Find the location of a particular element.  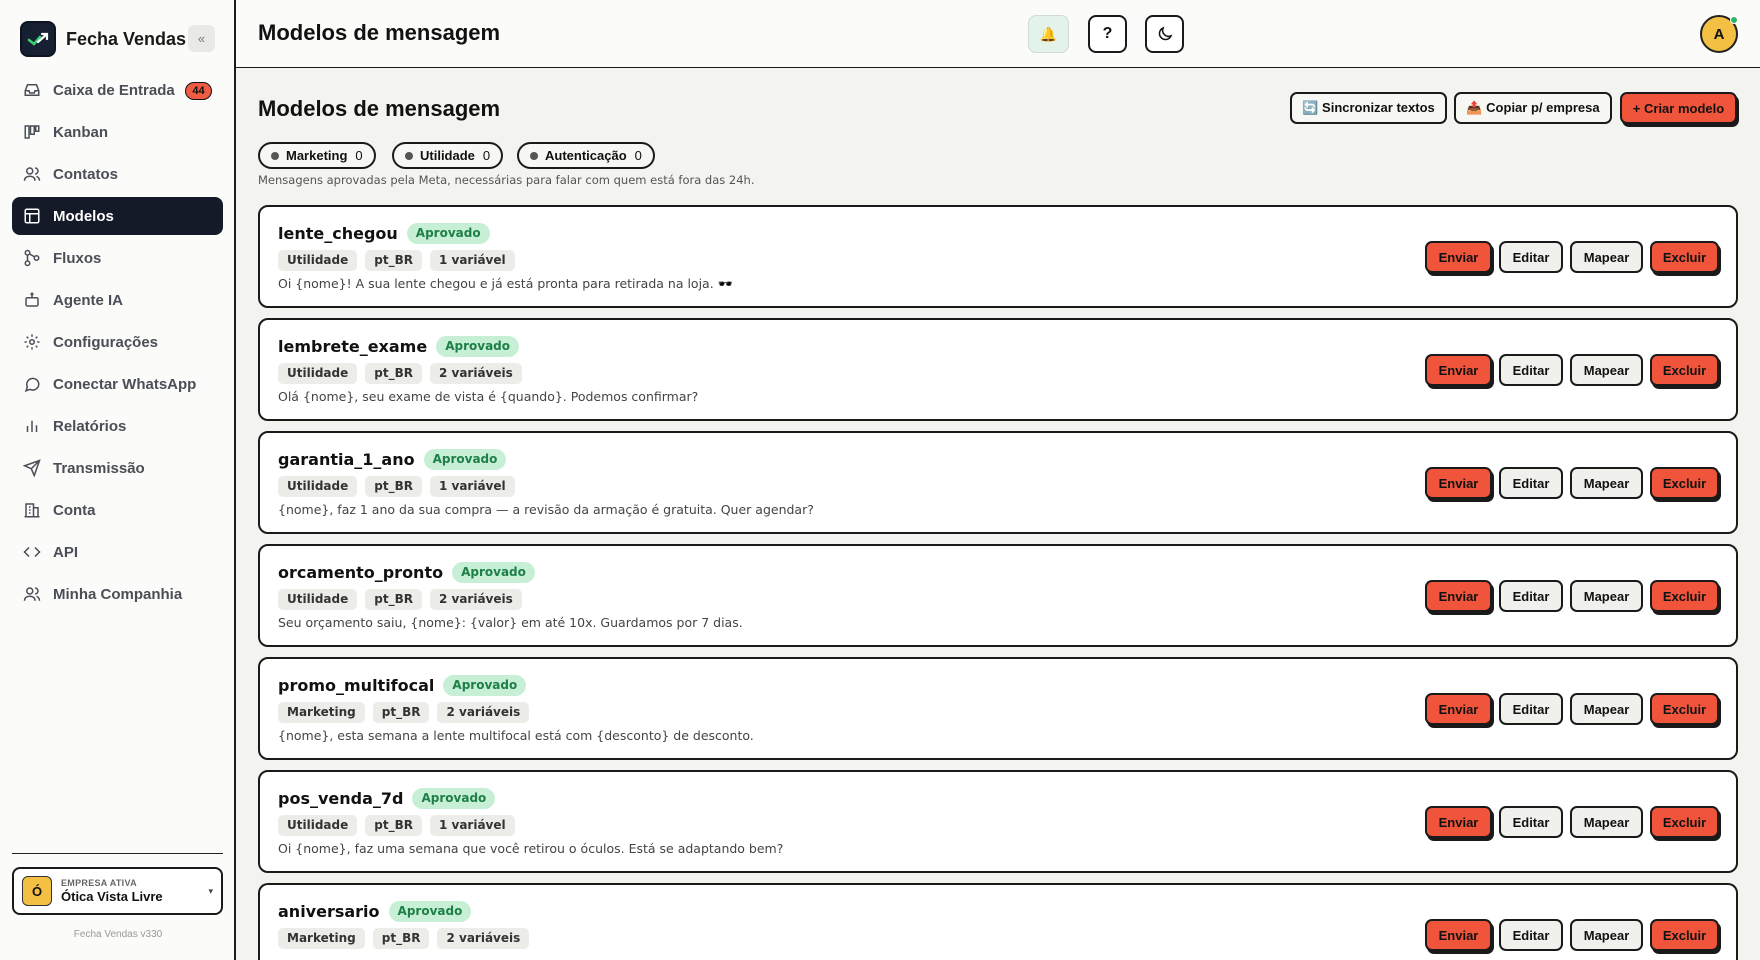

sidebar-item-my-company: Minha Companhia is located at coordinates (117, 594).